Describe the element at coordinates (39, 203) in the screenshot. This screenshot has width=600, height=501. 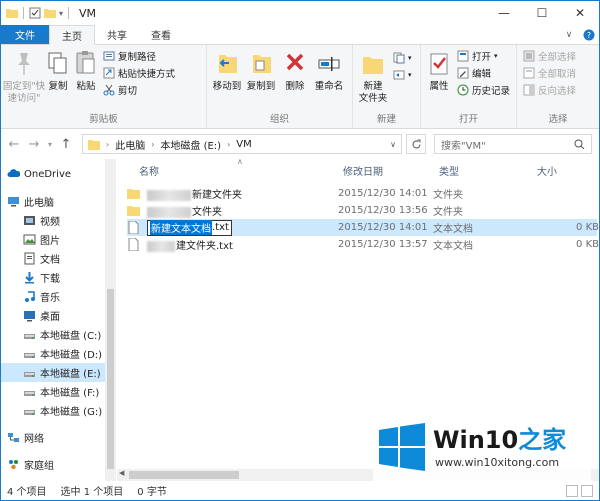
I see `nav-item-label: 此电脑` at that location.